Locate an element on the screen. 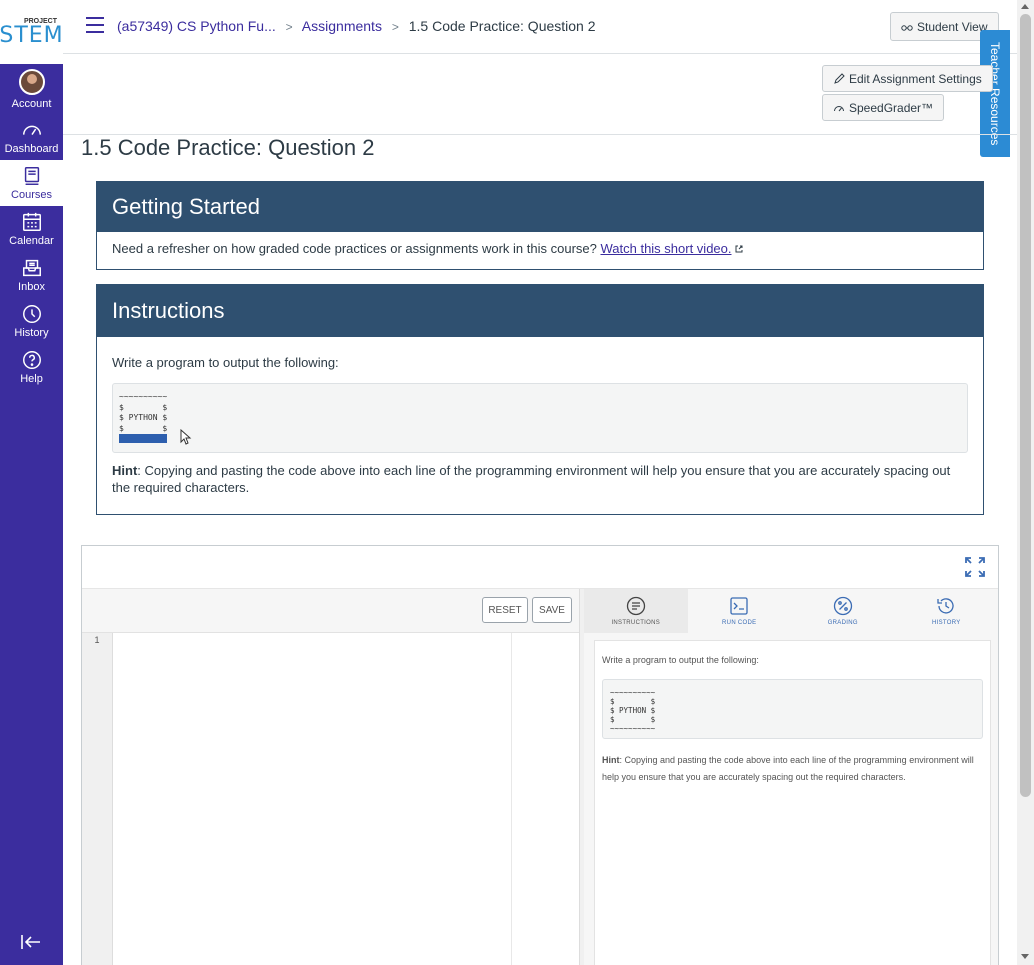 This screenshot has width=1034, height=965. grading-icon is located at coordinates (842, 606).